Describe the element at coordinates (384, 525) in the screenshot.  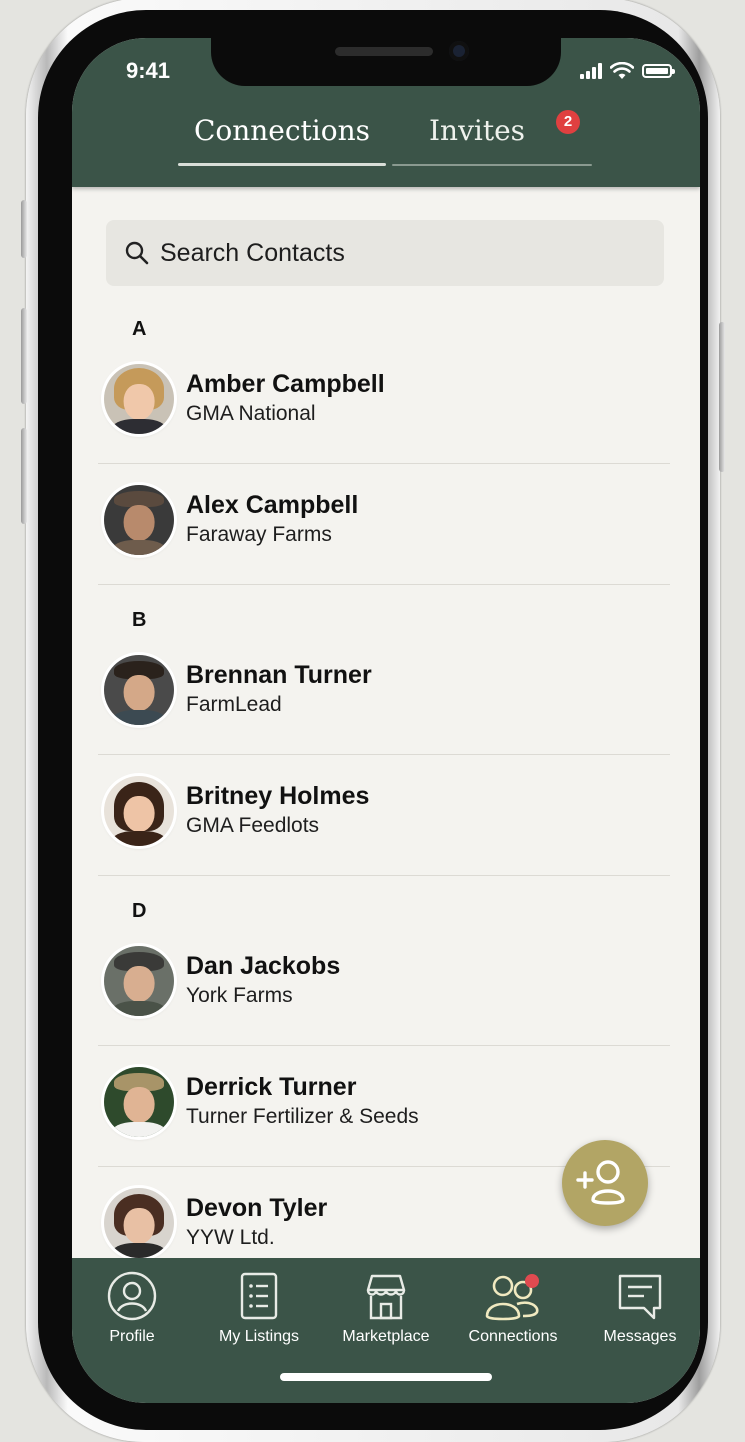
I see `contact-row: Alex Campbell Faraway Farms` at that location.